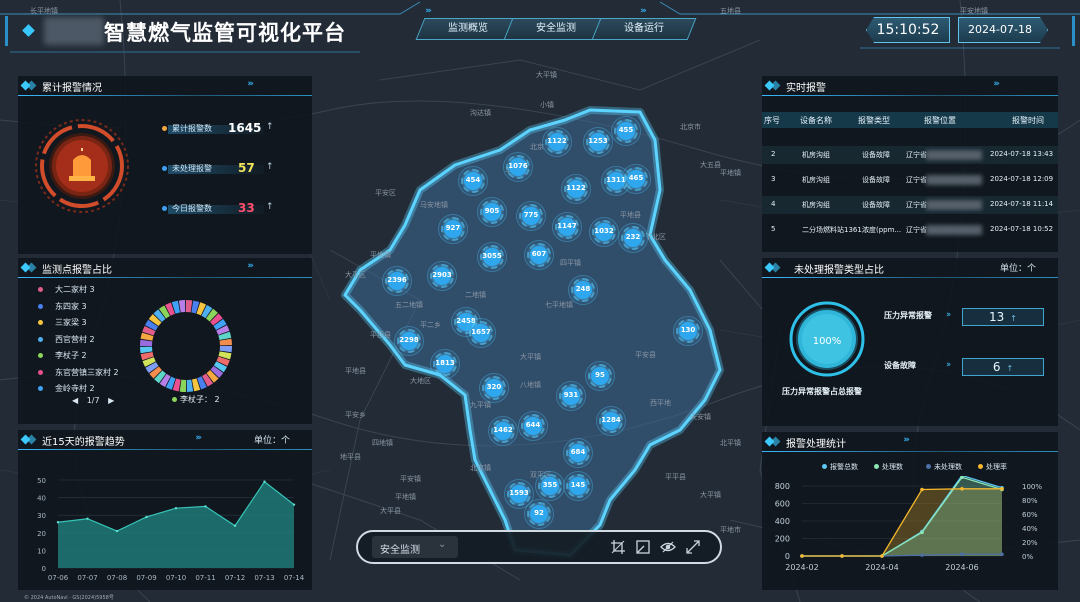 The image size is (1080, 602). I want to click on map-place-label: 小镇, so click(547, 105).